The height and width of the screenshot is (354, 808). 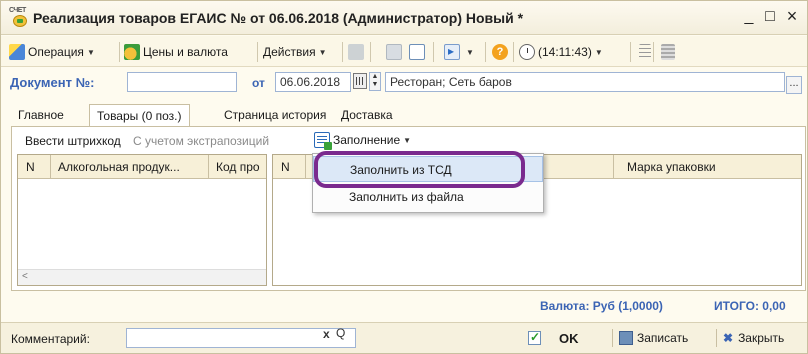 I want to click on date-spinner: ▲ ▼, so click(x=375, y=81).